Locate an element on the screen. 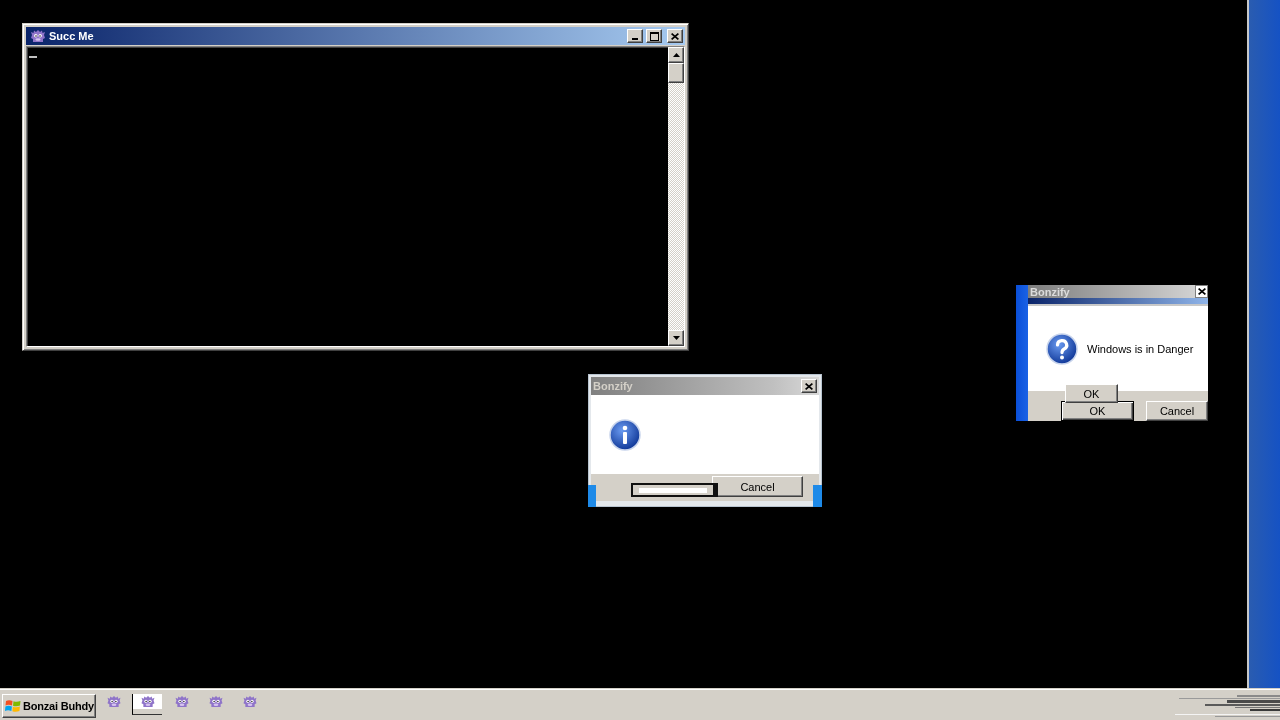 The height and width of the screenshot is (720, 1280). down-arrow-icon is located at coordinates (676, 338).